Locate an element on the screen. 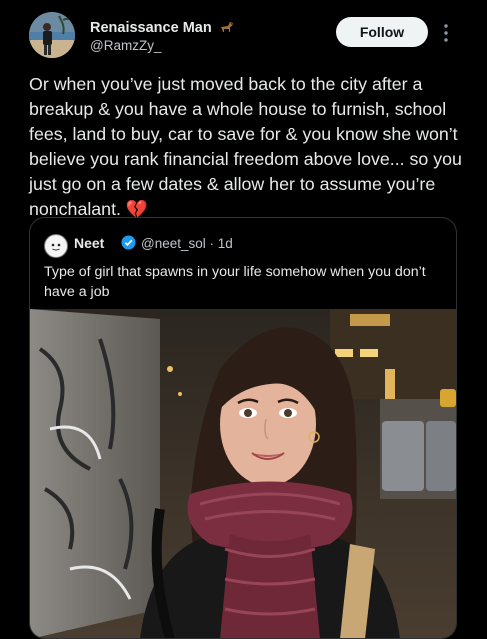 This screenshot has height=639, width=487. author-name-text: Renaissance Man is located at coordinates (151, 28).